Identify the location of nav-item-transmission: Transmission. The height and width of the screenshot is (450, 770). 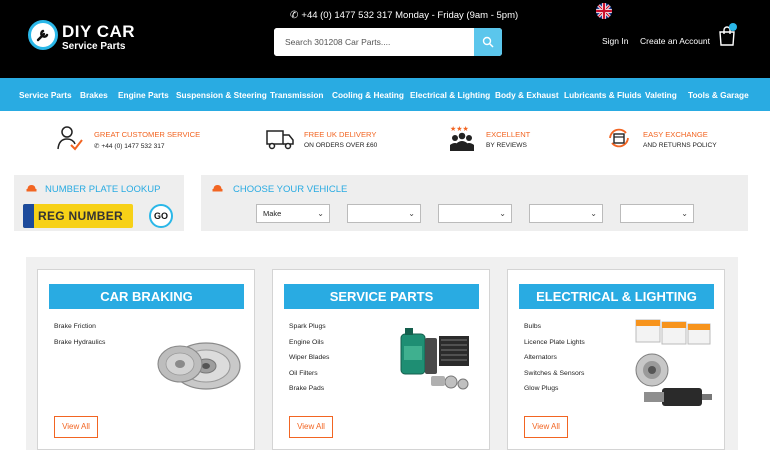
(297, 95).